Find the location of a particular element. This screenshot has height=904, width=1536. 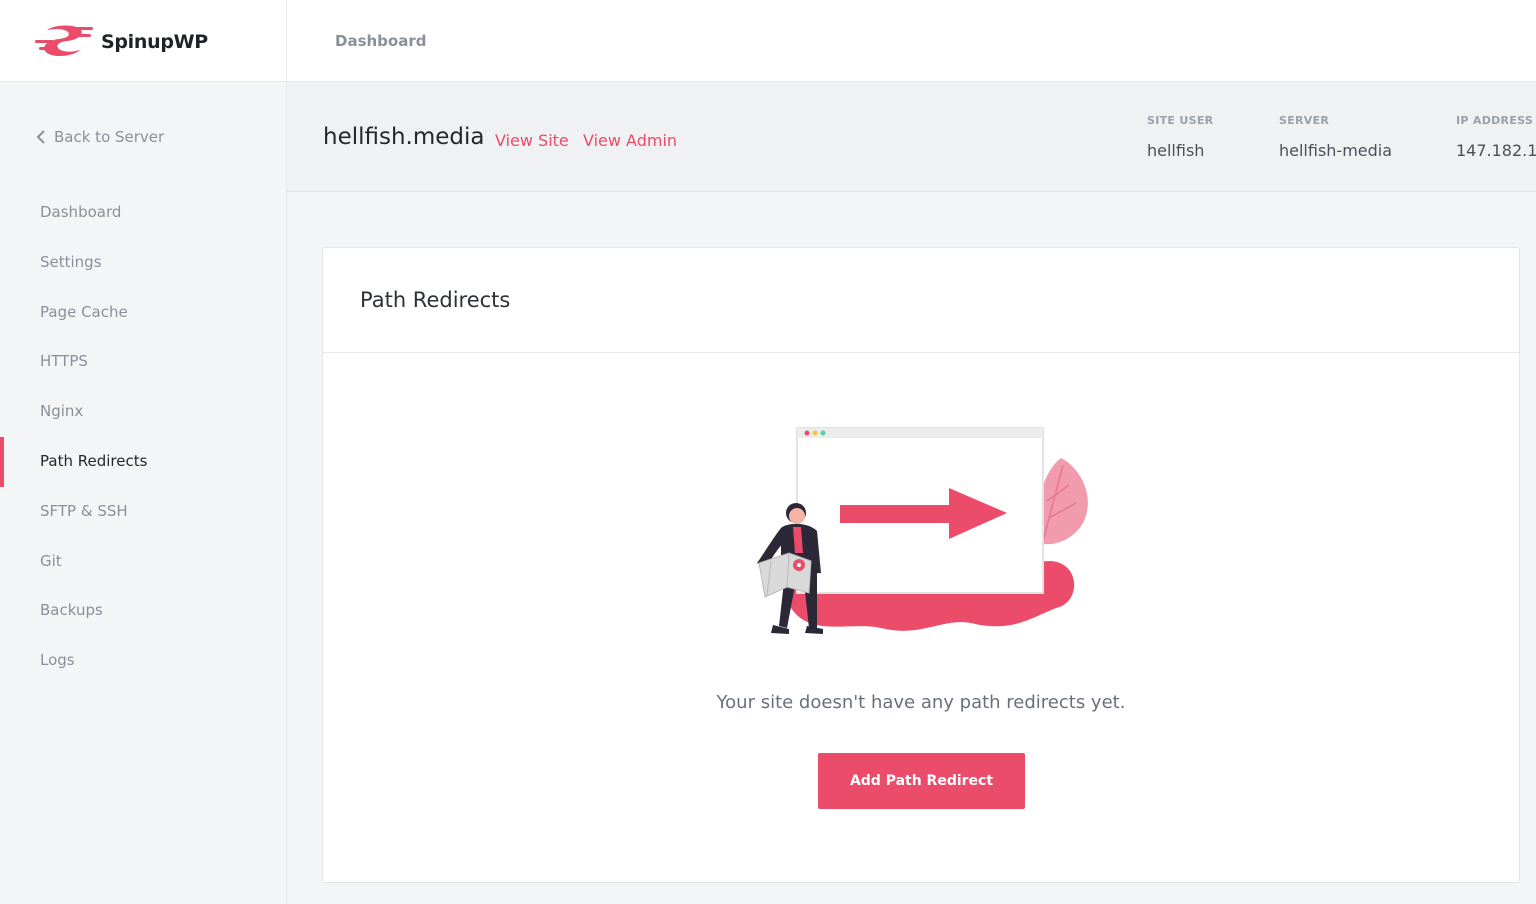

site-user-value: hellfish is located at coordinates (1176, 150).